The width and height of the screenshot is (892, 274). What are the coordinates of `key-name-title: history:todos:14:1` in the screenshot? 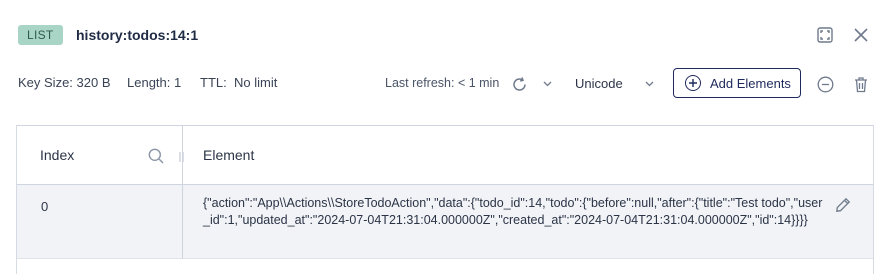 It's located at (137, 35).